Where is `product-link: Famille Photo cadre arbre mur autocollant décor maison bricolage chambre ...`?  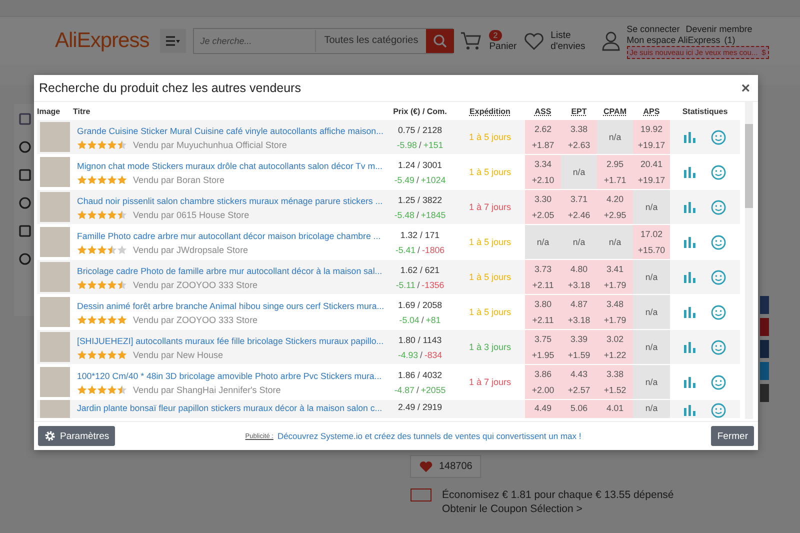
product-link: Famille Photo cadre arbre mur autocollant décor maison bricolage chambre ... is located at coordinates (229, 236).